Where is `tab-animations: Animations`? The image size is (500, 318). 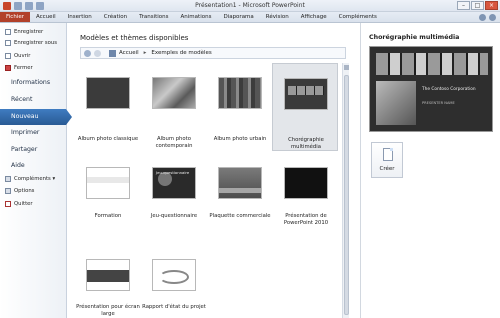 tab-animations: Animations is located at coordinates (196, 17).